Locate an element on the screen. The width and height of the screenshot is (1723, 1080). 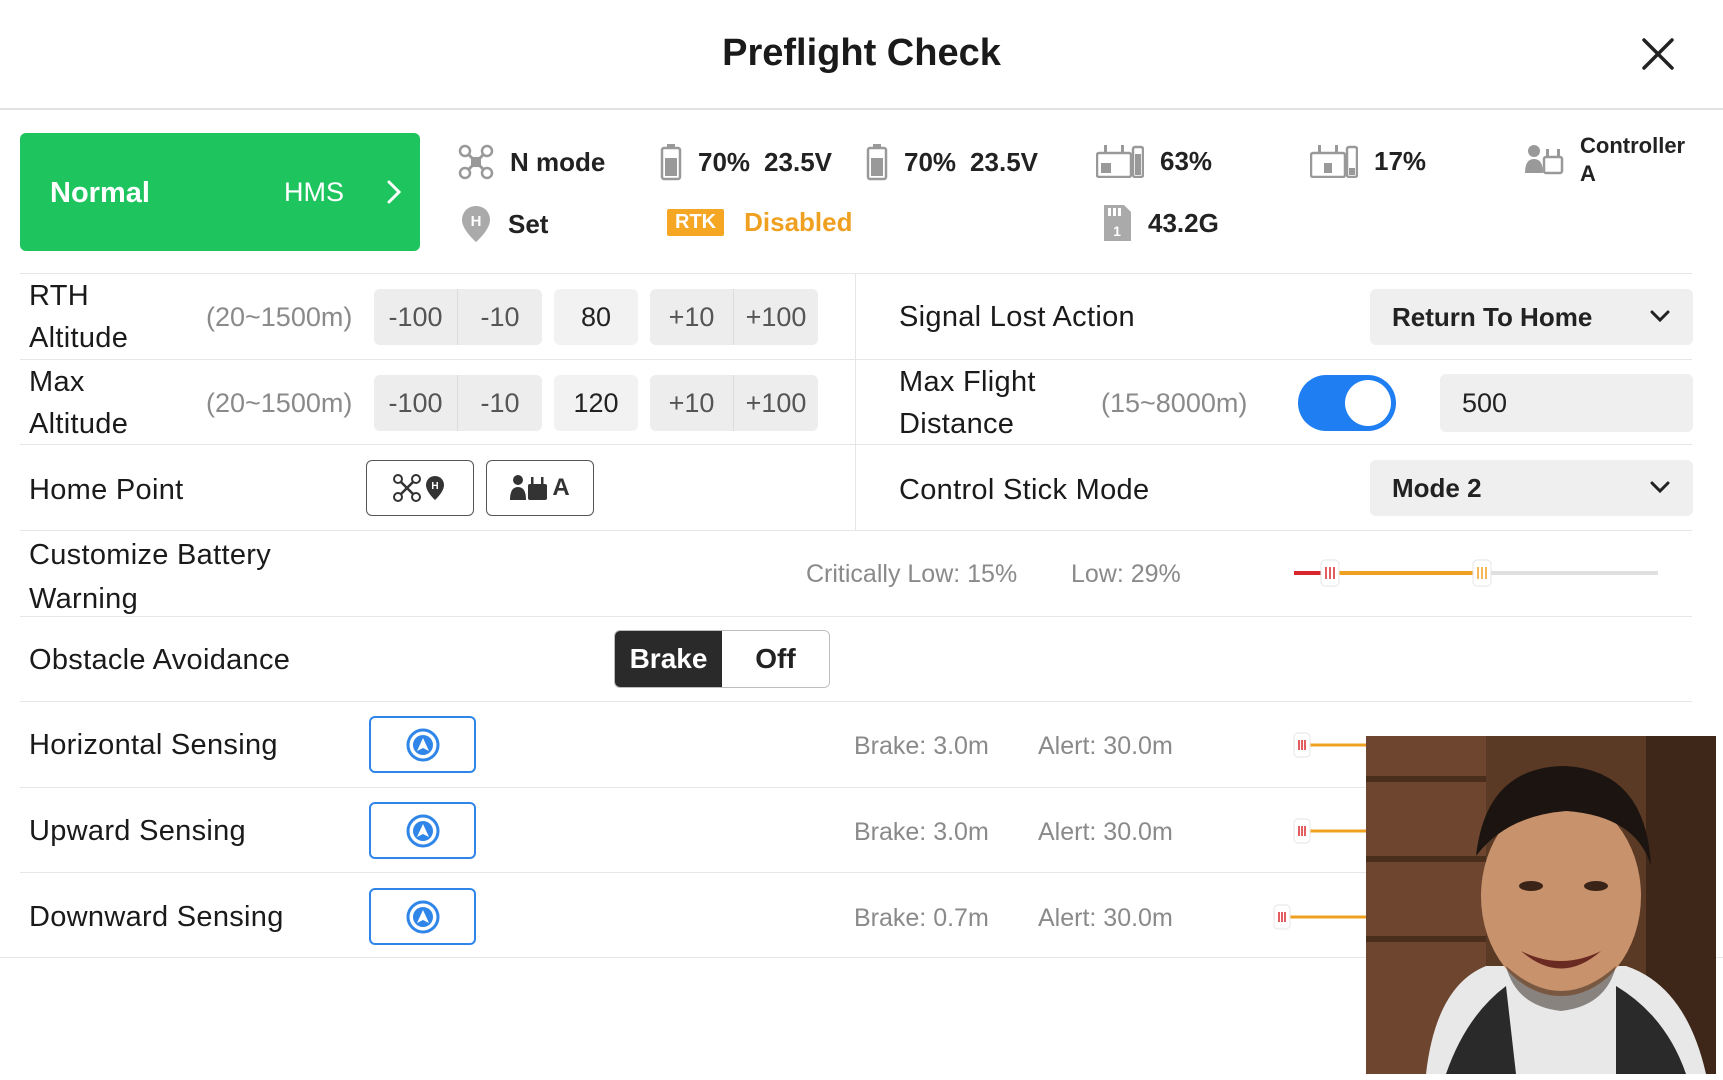
downward-alert-text: Alert: 30.0m is located at coordinates (1105, 918).